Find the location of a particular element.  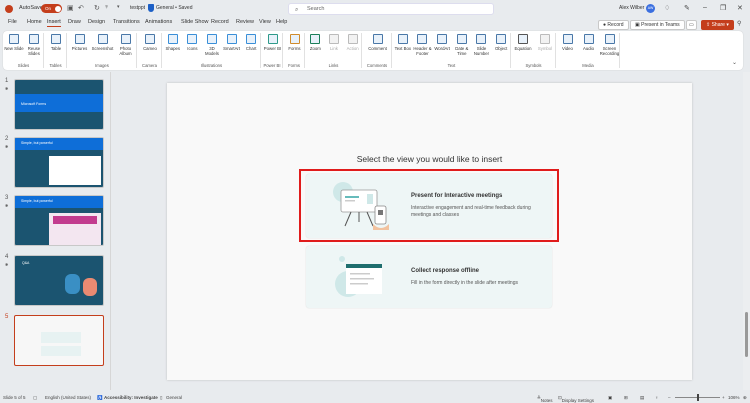

accessibility-status: Accessibility: Investigate is located at coordinates (131, 397).